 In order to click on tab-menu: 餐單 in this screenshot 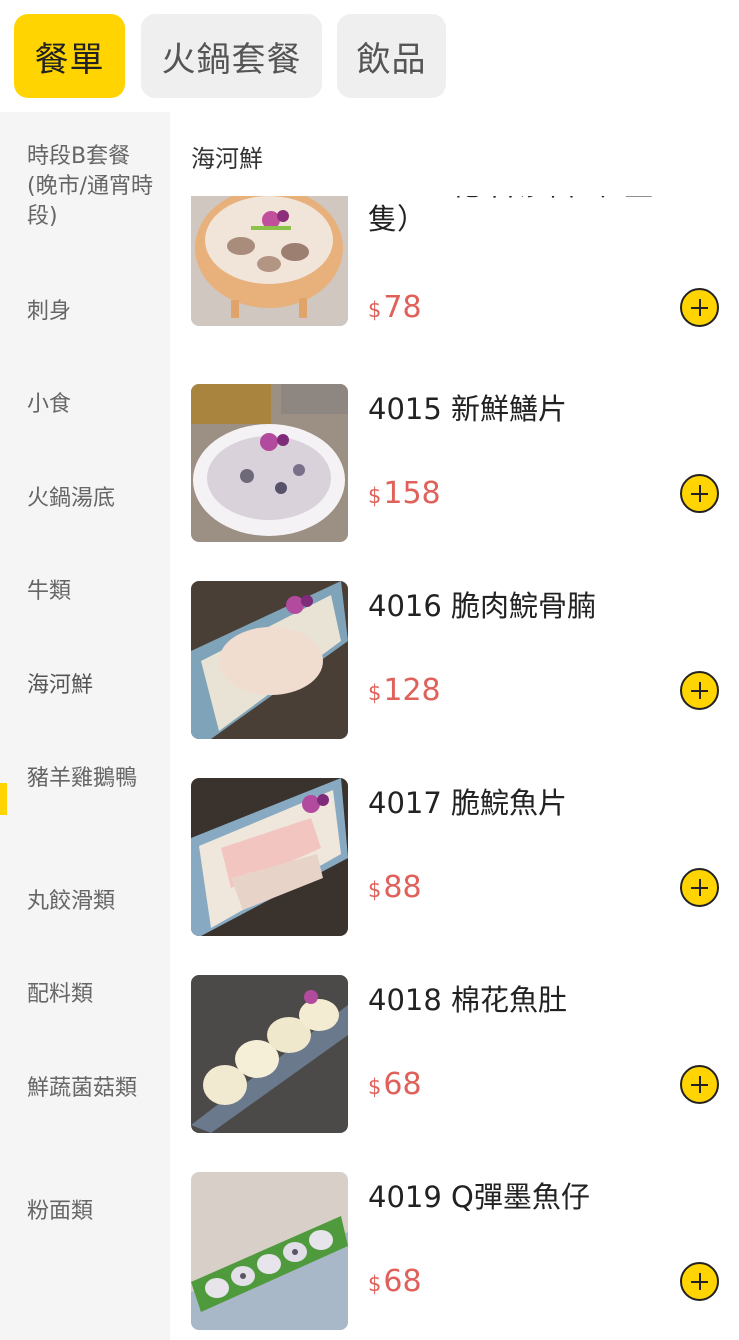, I will do `click(69, 56)`.